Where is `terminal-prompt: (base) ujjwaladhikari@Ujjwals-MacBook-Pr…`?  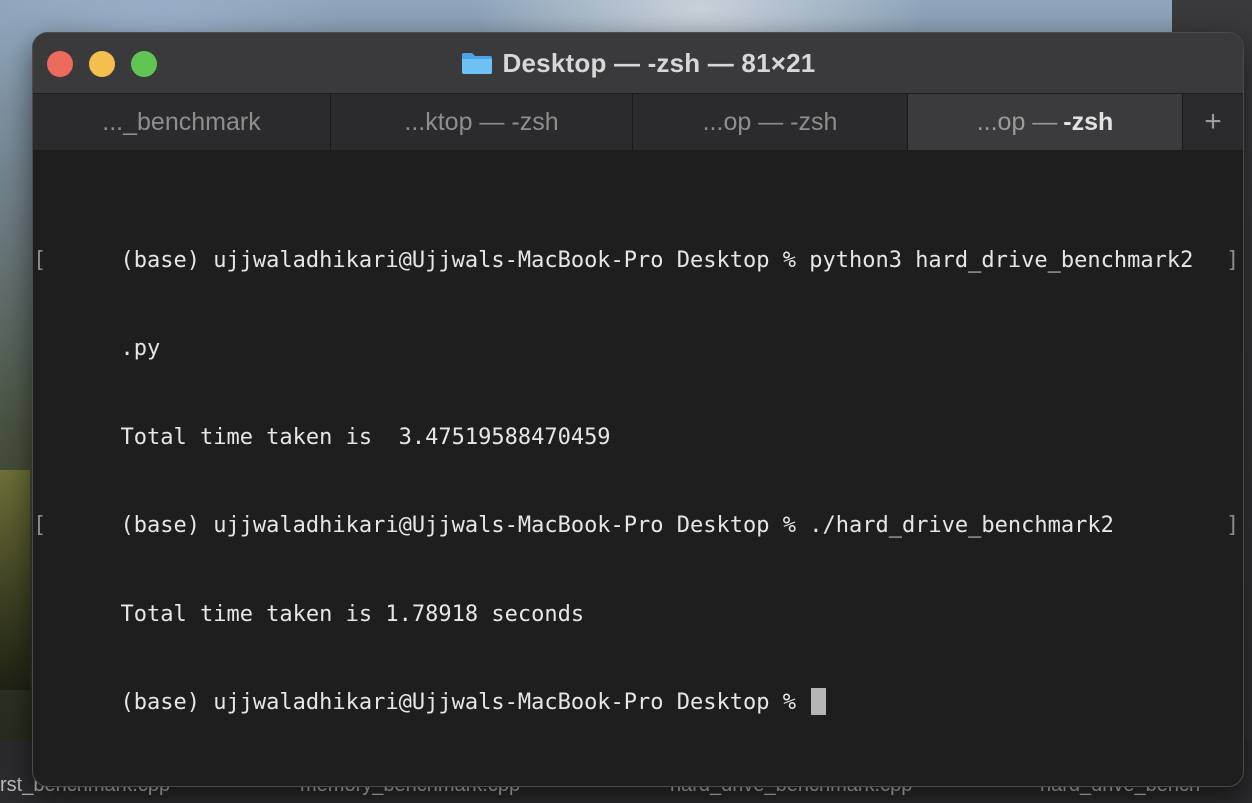
terminal-prompt: (base) ujjwaladhikari@Ujjwals-MacBook-Pr… is located at coordinates (465, 702).